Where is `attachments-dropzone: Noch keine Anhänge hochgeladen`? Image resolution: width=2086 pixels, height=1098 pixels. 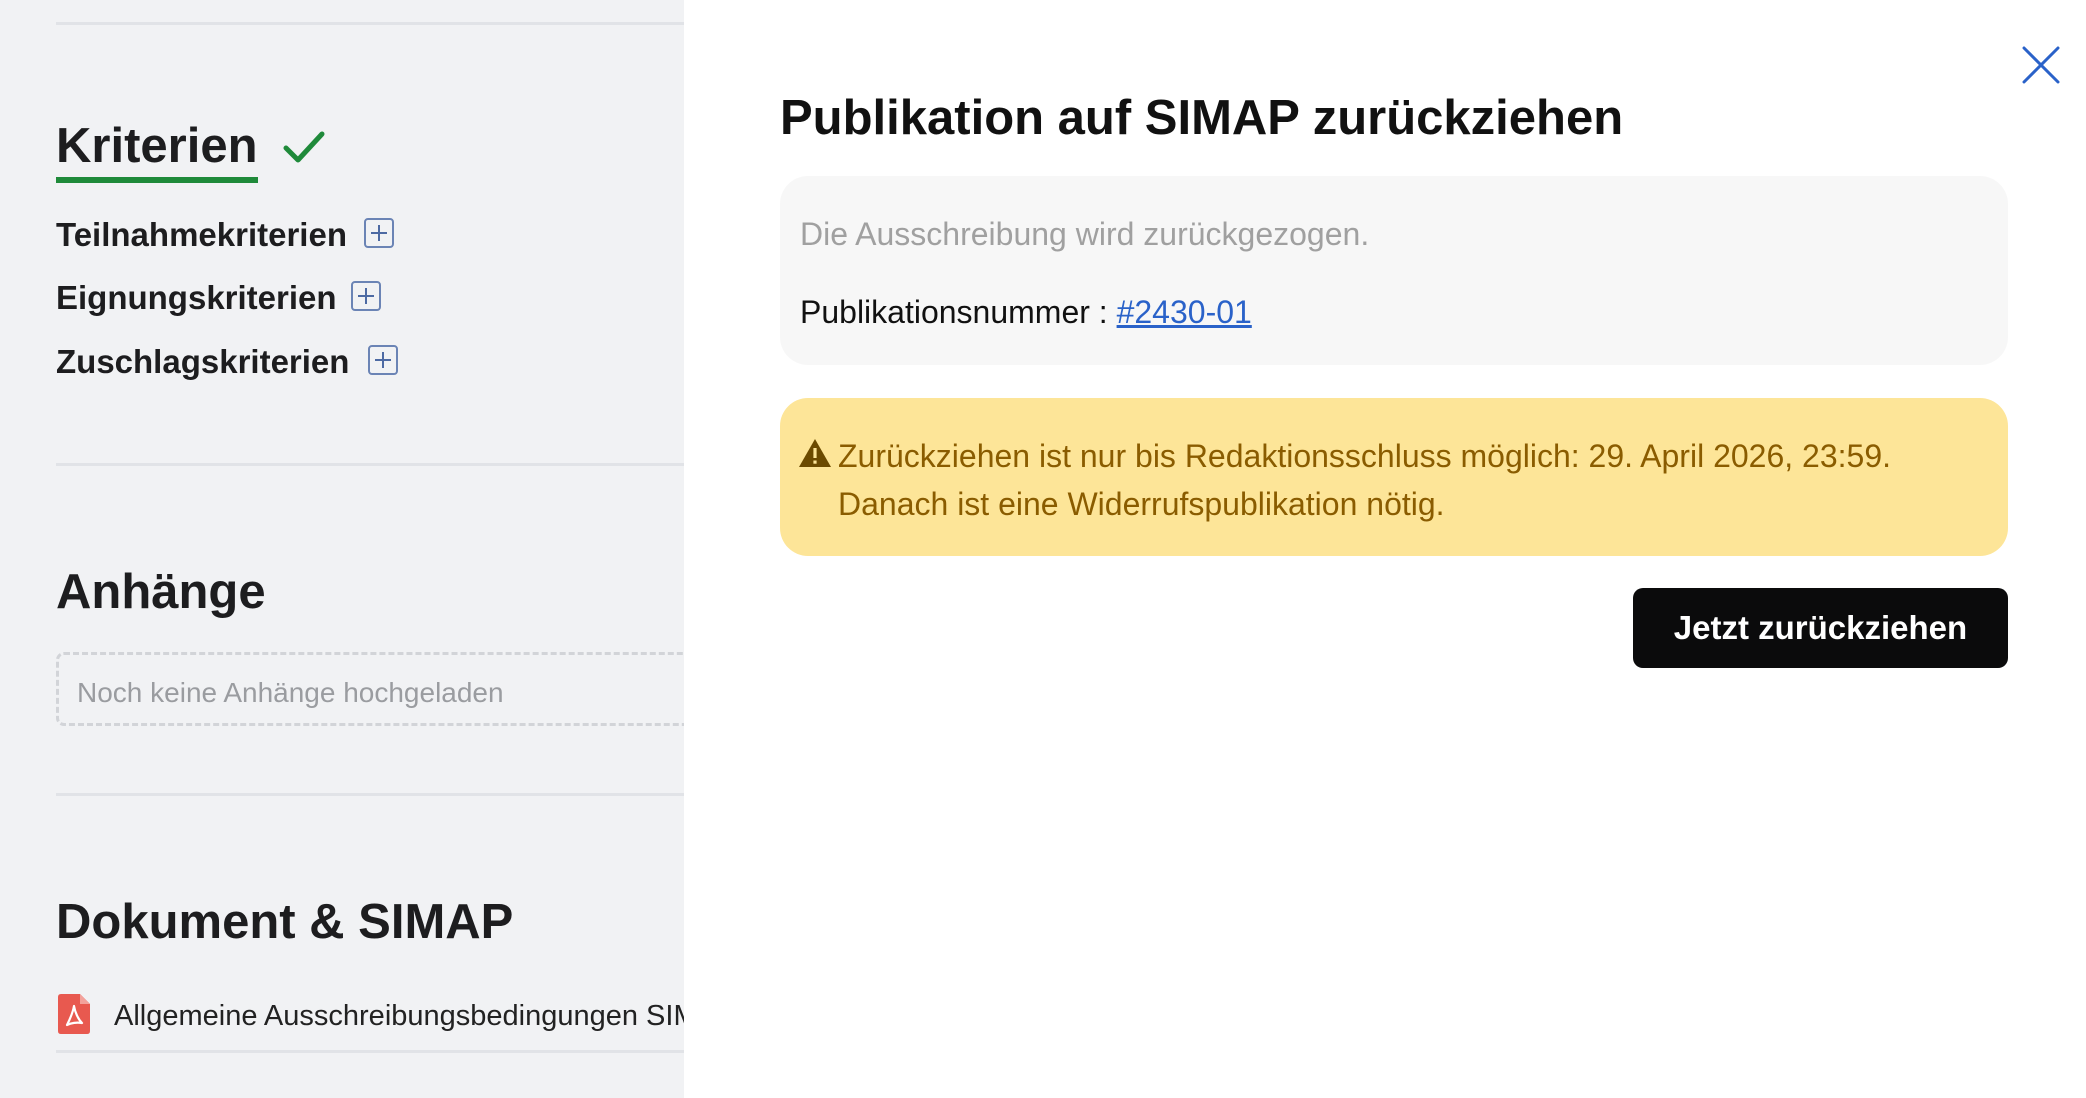 attachments-dropzone: Noch keine Anhänge hochgeladen is located at coordinates (370, 689).